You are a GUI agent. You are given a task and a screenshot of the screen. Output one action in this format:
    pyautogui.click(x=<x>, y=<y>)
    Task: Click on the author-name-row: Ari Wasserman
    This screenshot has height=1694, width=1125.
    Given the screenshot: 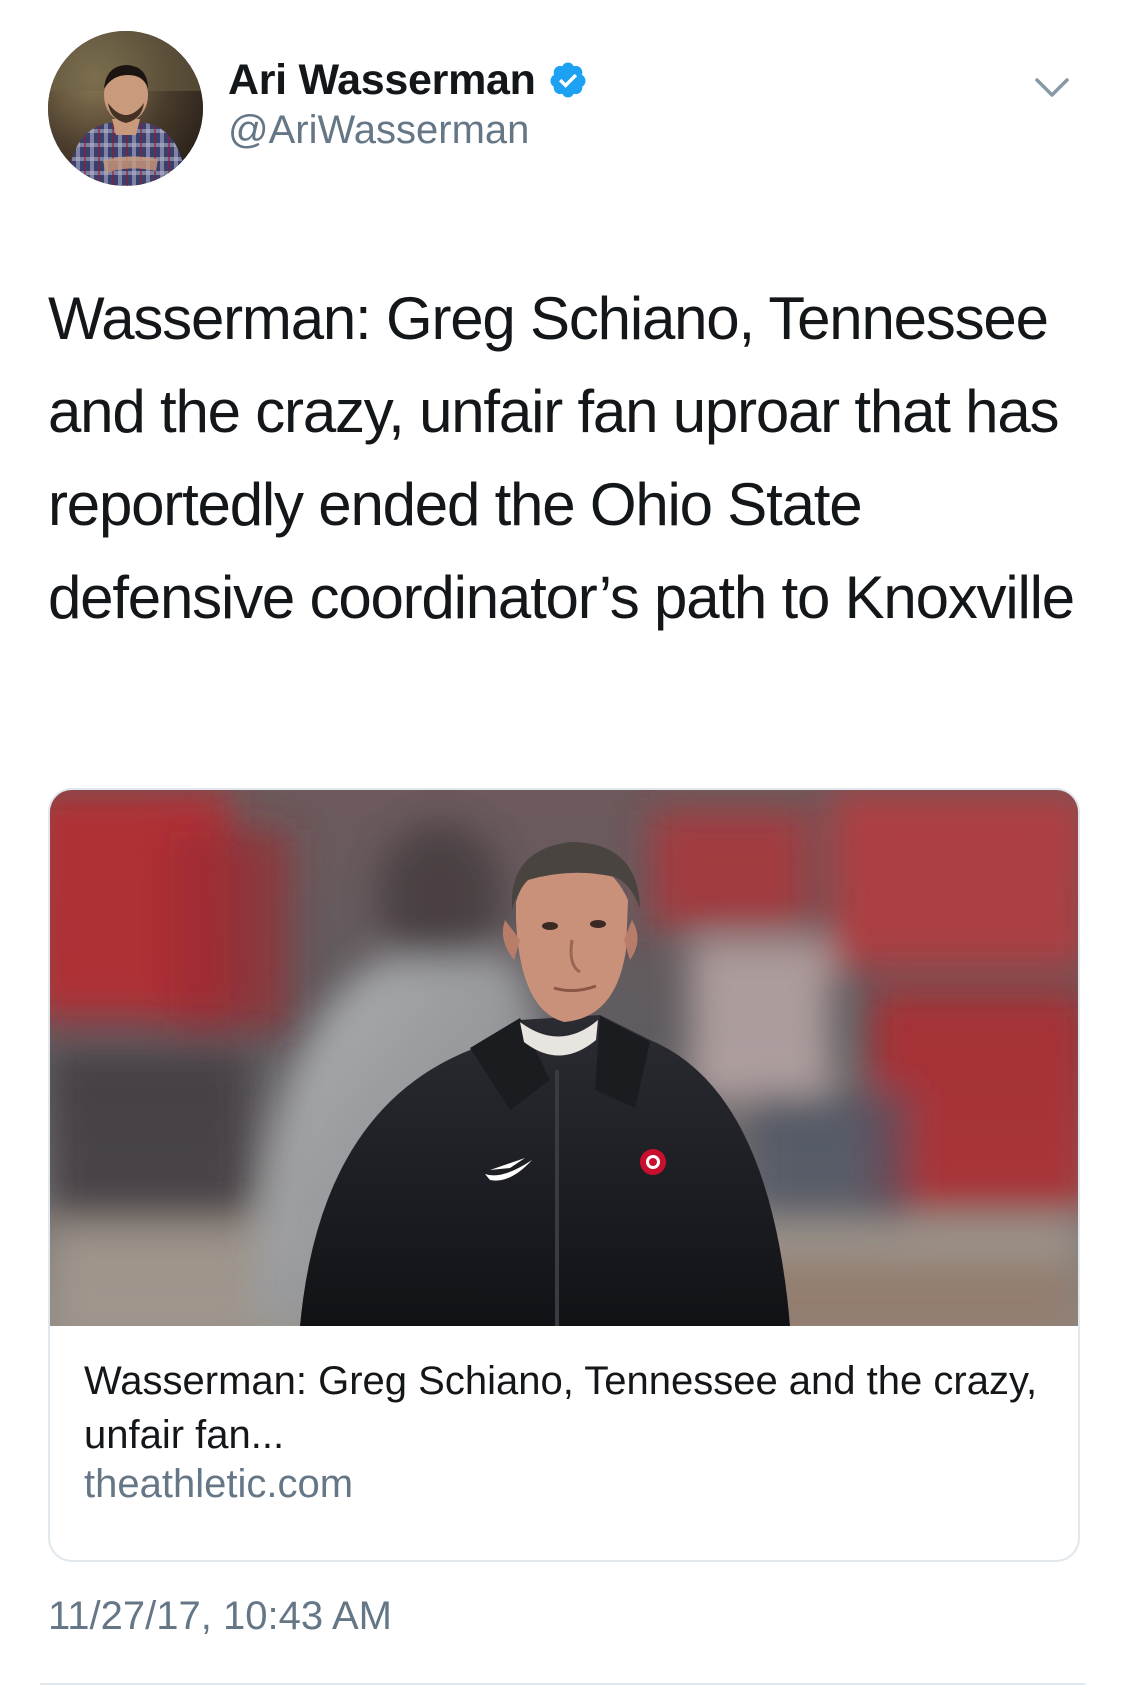 What is the action you would take?
    pyautogui.click(x=408, y=80)
    